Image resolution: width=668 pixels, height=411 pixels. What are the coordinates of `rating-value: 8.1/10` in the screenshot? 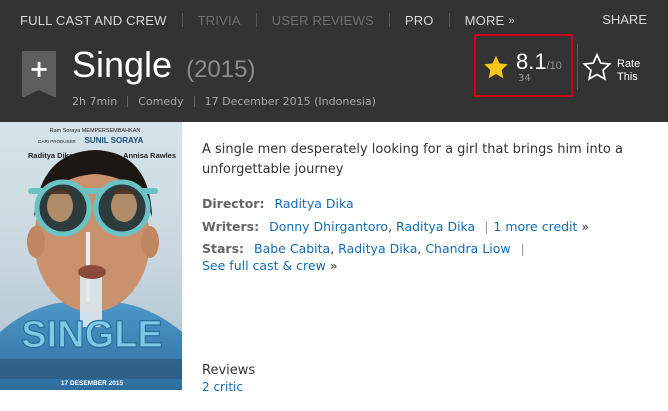 It's located at (539, 62).